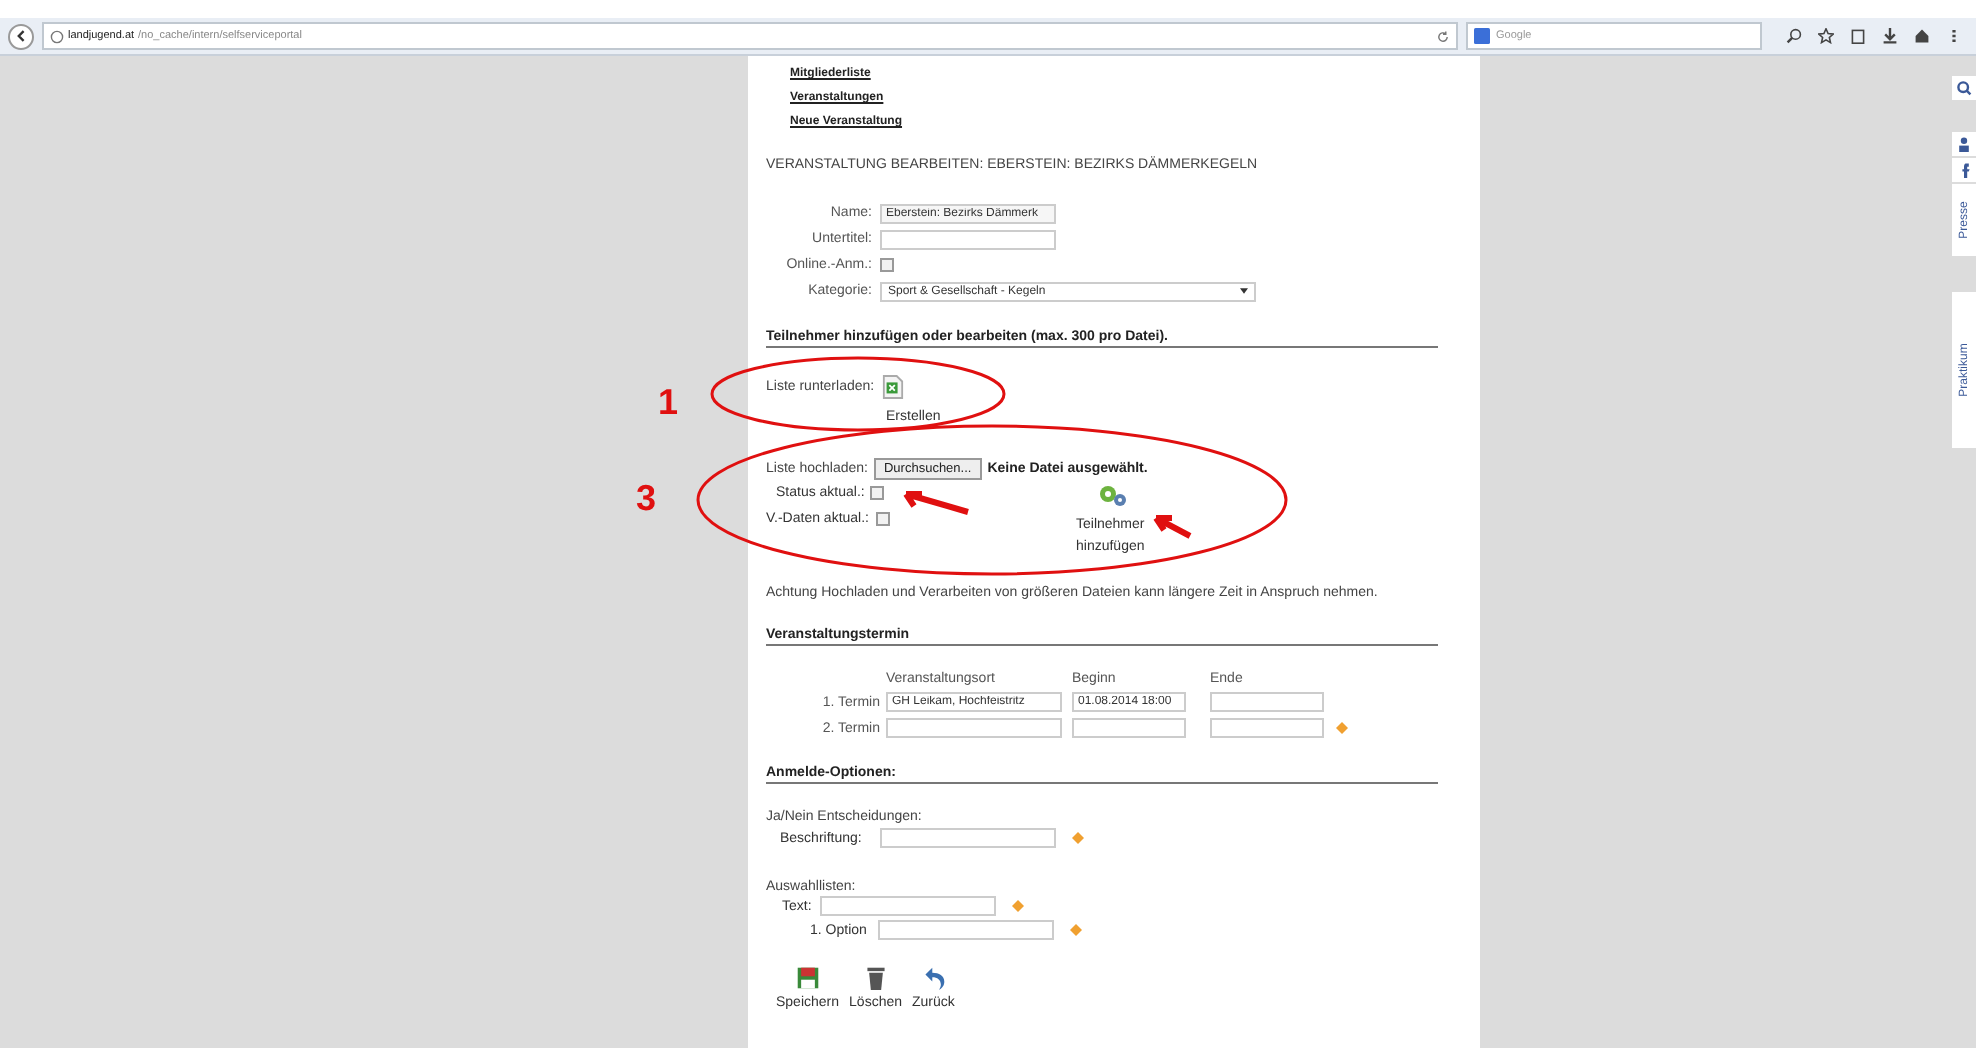 The height and width of the screenshot is (1048, 1976). What do you see at coordinates (1954, 36) in the screenshot?
I see `menu-icon` at bounding box center [1954, 36].